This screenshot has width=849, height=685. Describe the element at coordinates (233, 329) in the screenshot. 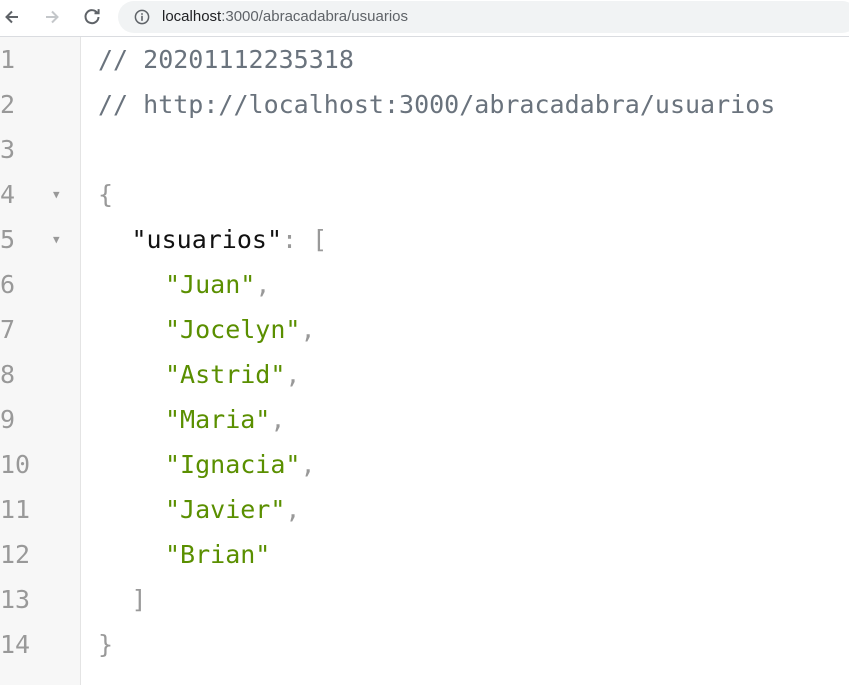

I see `code-token-str: "Jocelyn"` at that location.